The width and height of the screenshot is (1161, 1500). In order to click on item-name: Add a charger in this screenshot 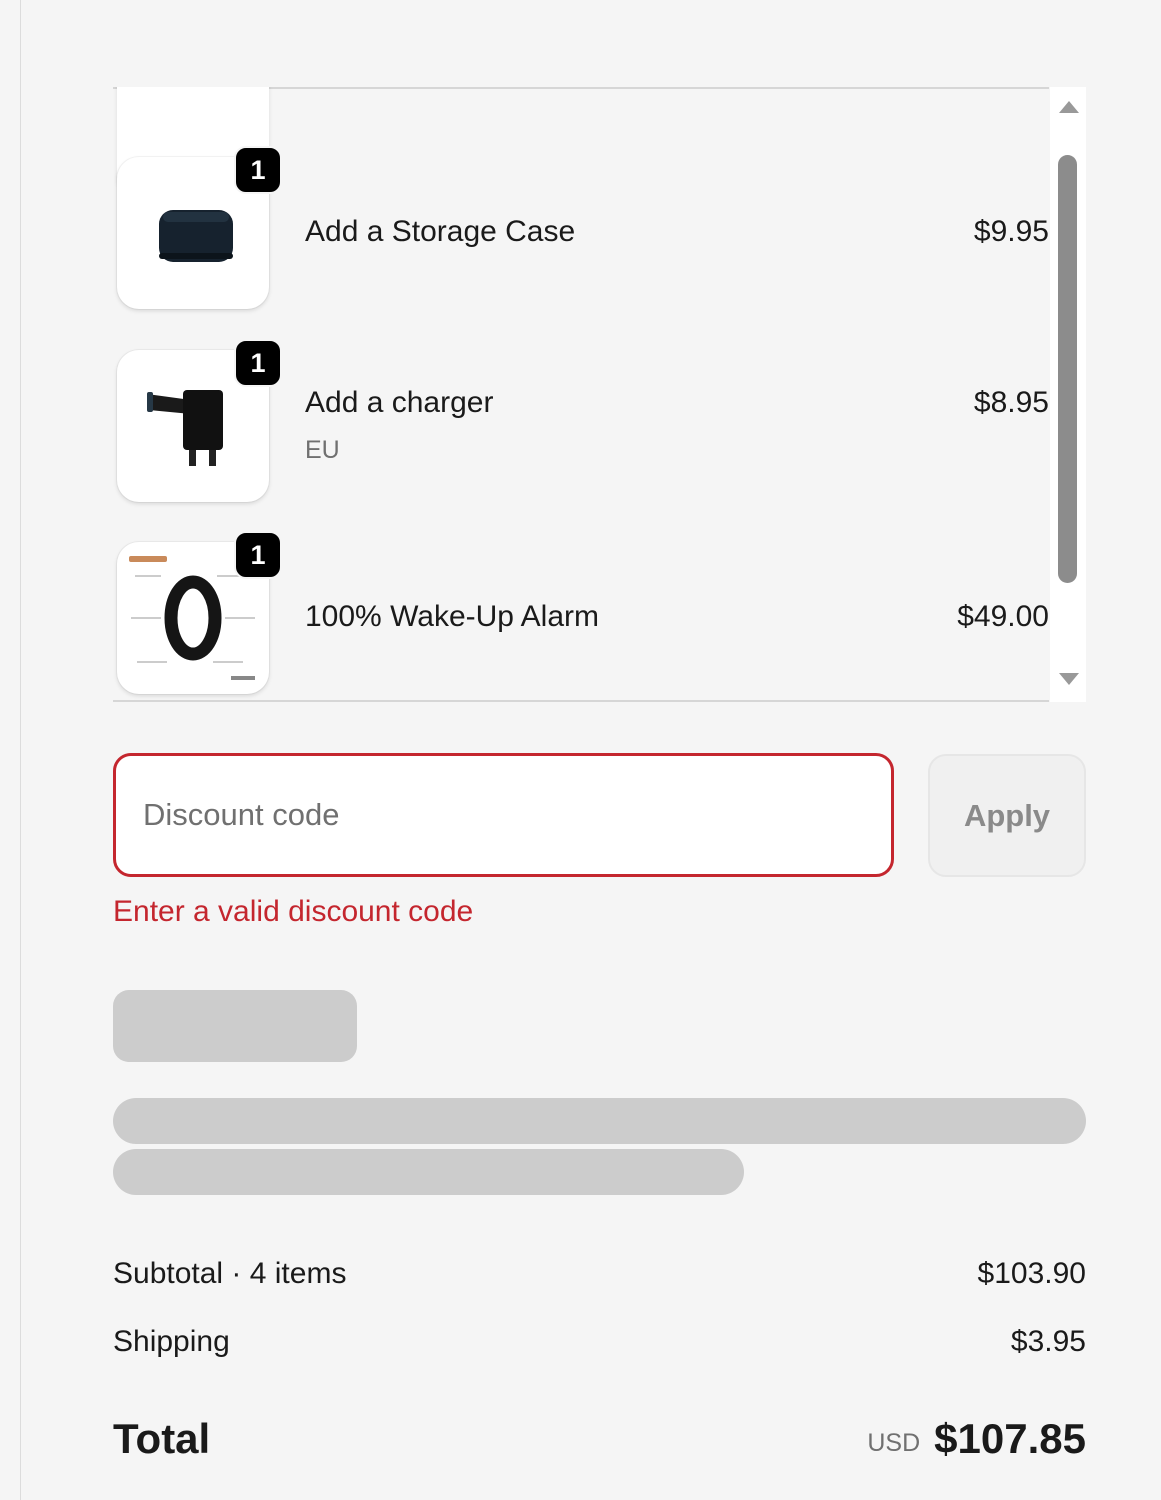, I will do `click(399, 402)`.